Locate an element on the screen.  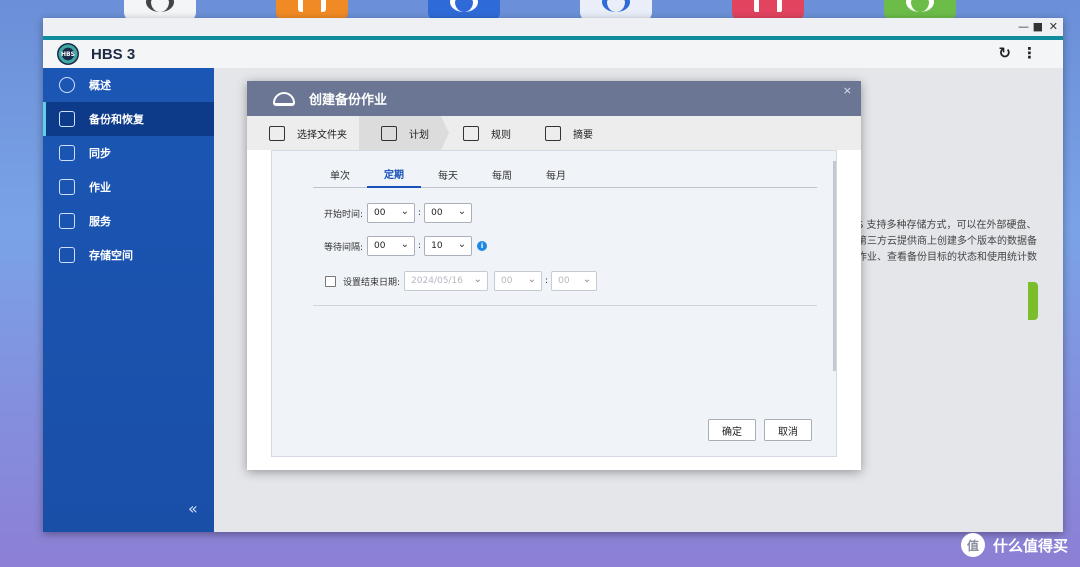
end-date-row: 设置结束日期: 2024/05/16 ⌄ 00 ⌄ : 00 ⌄ is located at coordinates (461, 281).